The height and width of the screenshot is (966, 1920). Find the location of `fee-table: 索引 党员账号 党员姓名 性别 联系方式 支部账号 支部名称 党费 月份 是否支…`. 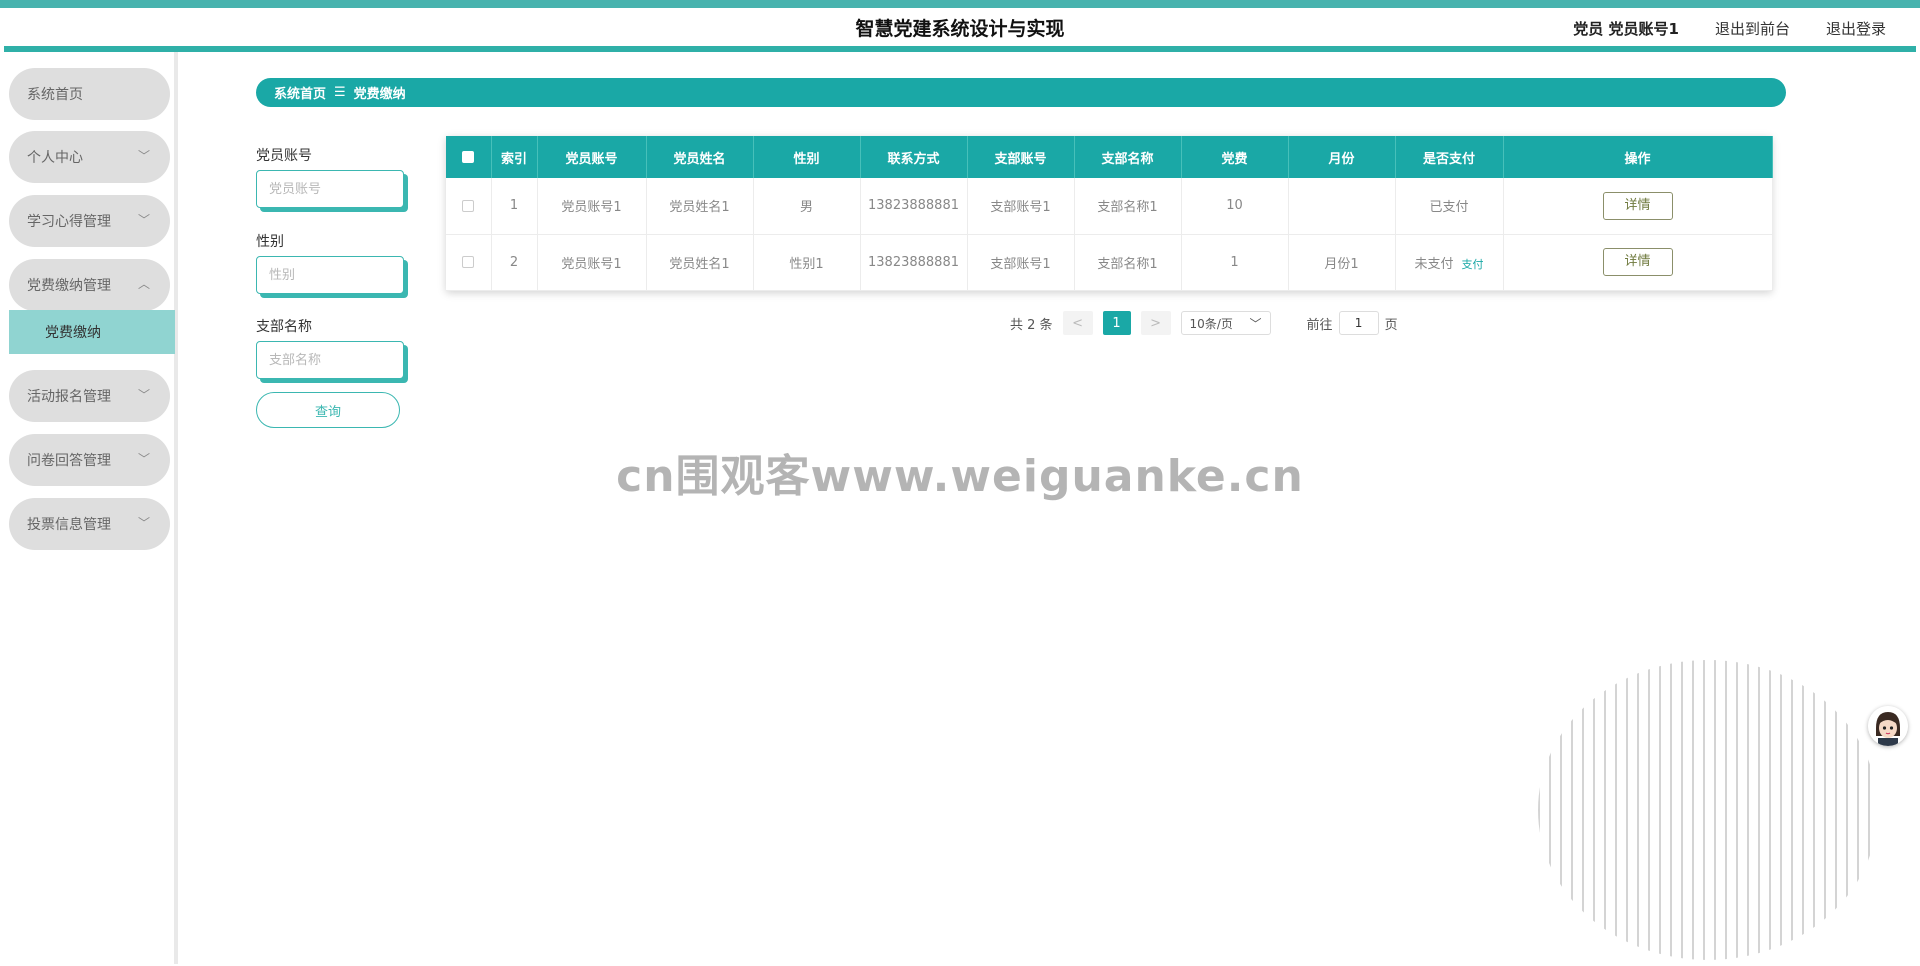

fee-table: 索引 党员账号 党员姓名 性别 联系方式 支部账号 支部名称 党费 月份 是否支… is located at coordinates (1109, 213).